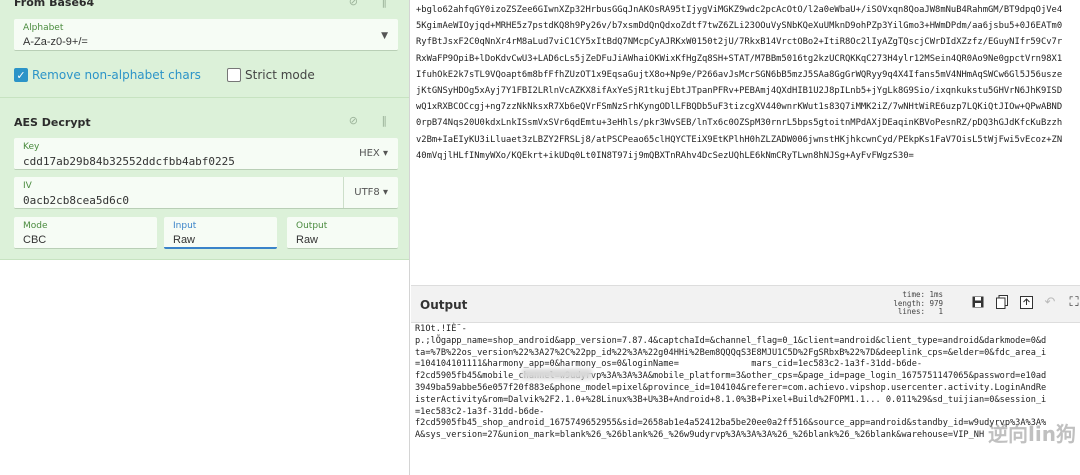  Describe the element at coordinates (557, 374) in the screenshot. I see `redacted-login-name` at that location.